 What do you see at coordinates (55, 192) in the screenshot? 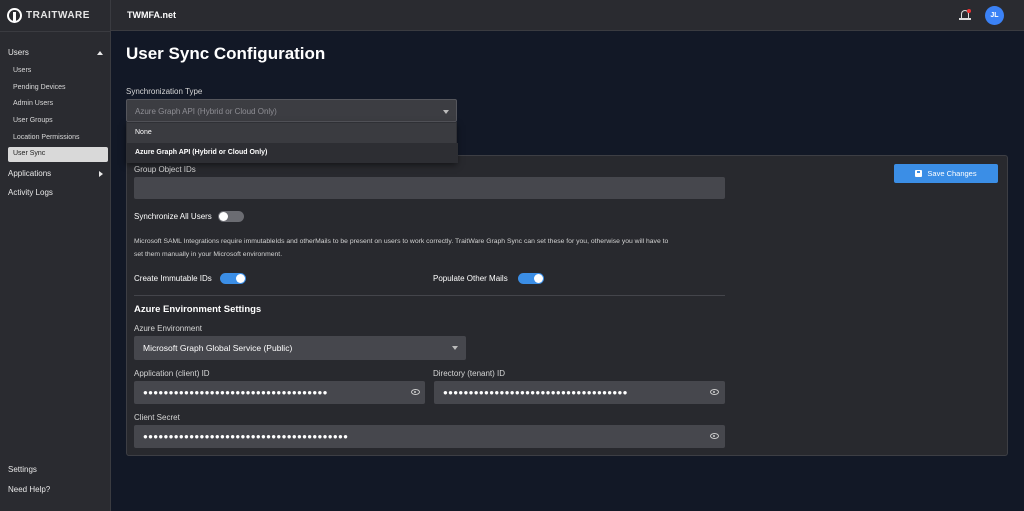
I see `sidebar-item-activity-logs: Activity Logs` at bounding box center [55, 192].